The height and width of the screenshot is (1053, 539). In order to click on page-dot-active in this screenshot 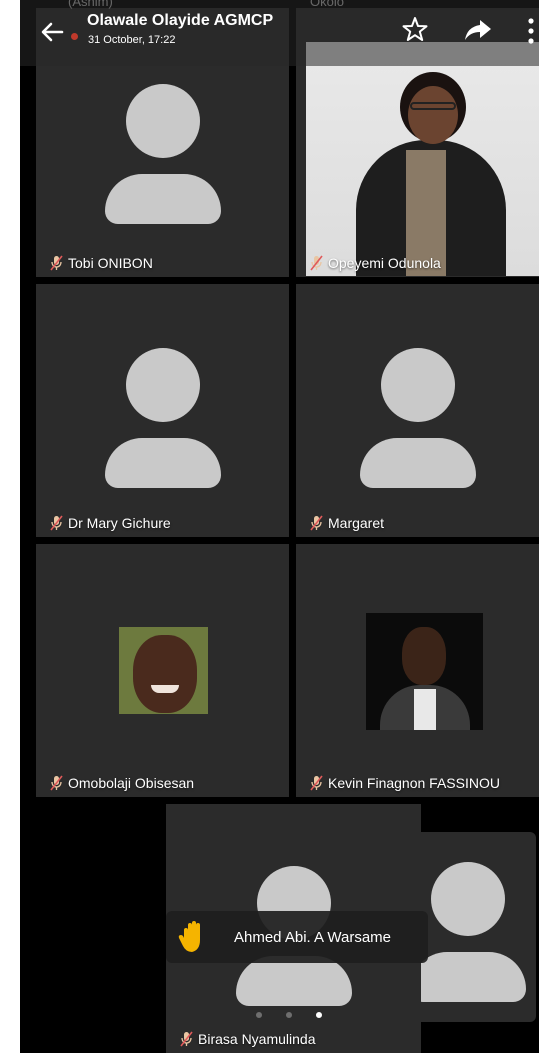, I will do `click(319, 1015)`.